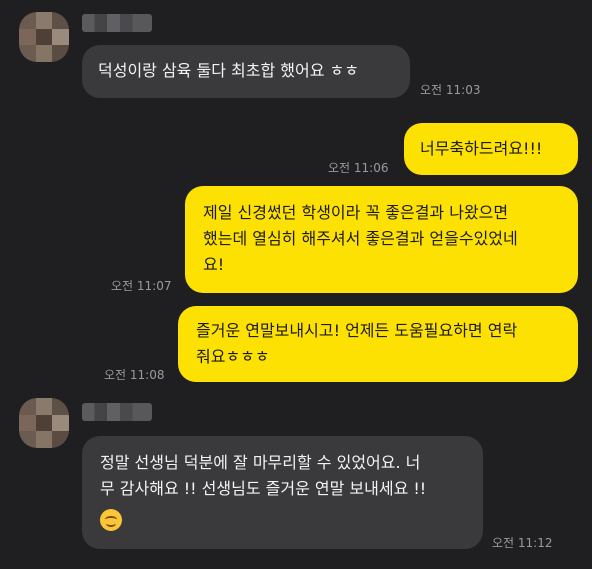 This screenshot has width=592, height=569. What do you see at coordinates (481, 148) in the screenshot?
I see `message-text: 너무축하드려요!!!` at bounding box center [481, 148].